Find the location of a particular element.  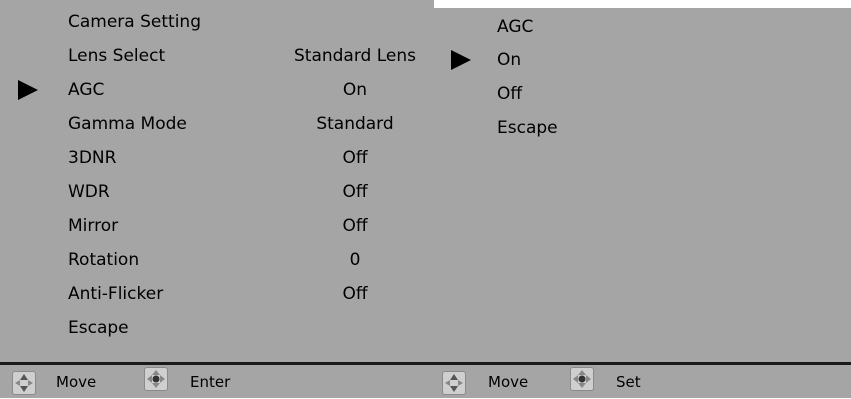

menu-item-label: Rotation is located at coordinates (104, 260).